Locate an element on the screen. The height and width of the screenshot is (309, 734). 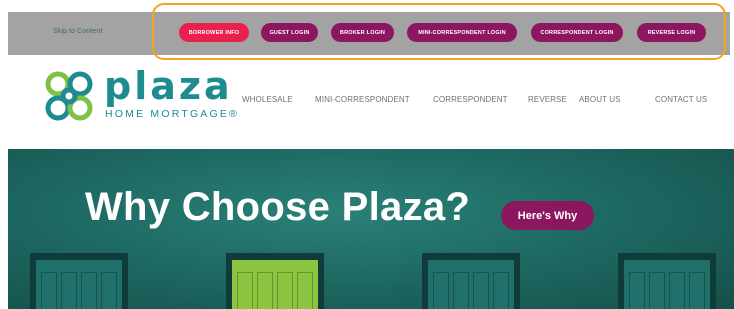
logo-subtitle: HOME MORTGAGE® is located at coordinates (172, 114).